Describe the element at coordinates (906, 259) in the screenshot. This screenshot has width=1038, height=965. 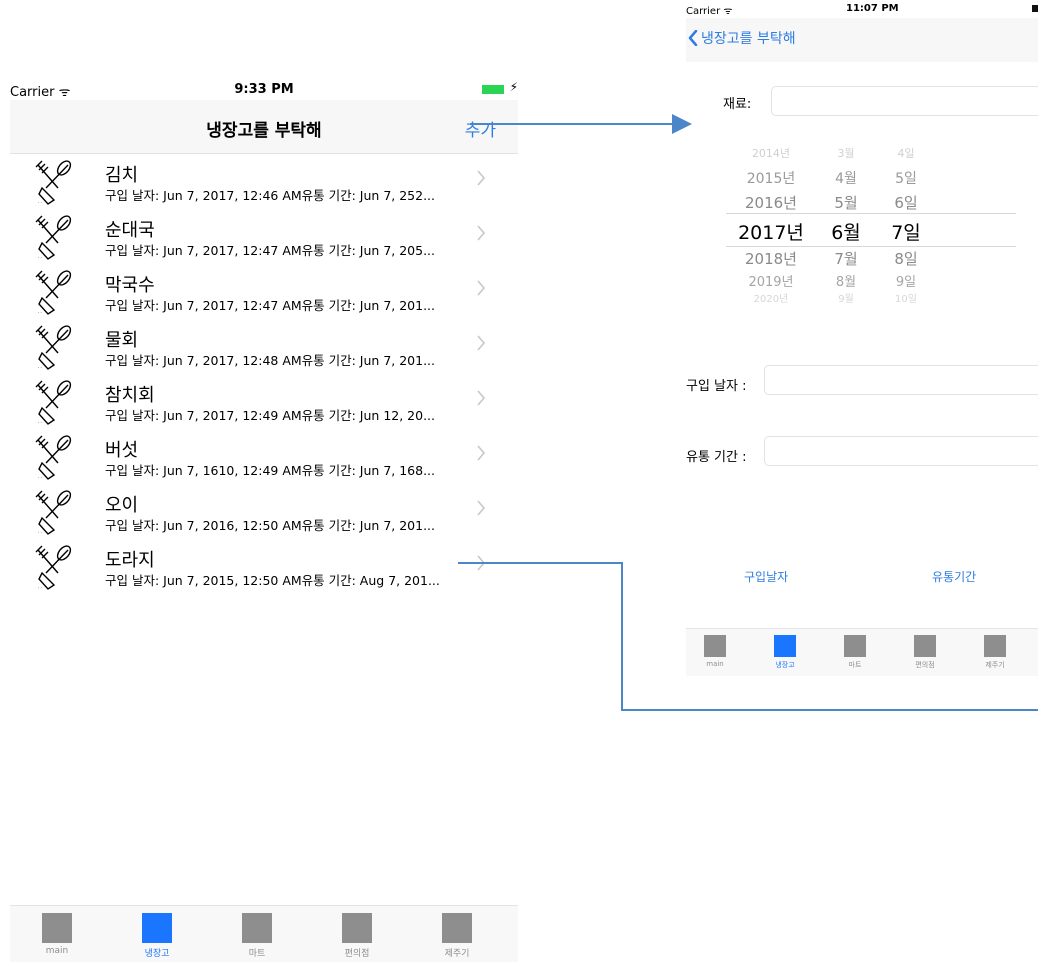
I see `picker-day: 8일` at that location.